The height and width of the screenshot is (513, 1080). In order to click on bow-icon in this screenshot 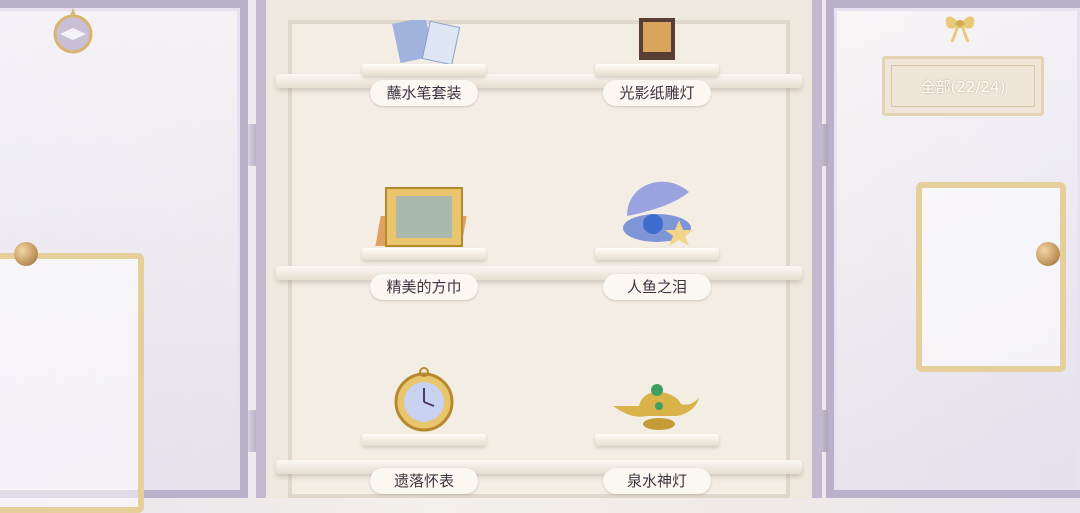, I will do `click(960, 29)`.